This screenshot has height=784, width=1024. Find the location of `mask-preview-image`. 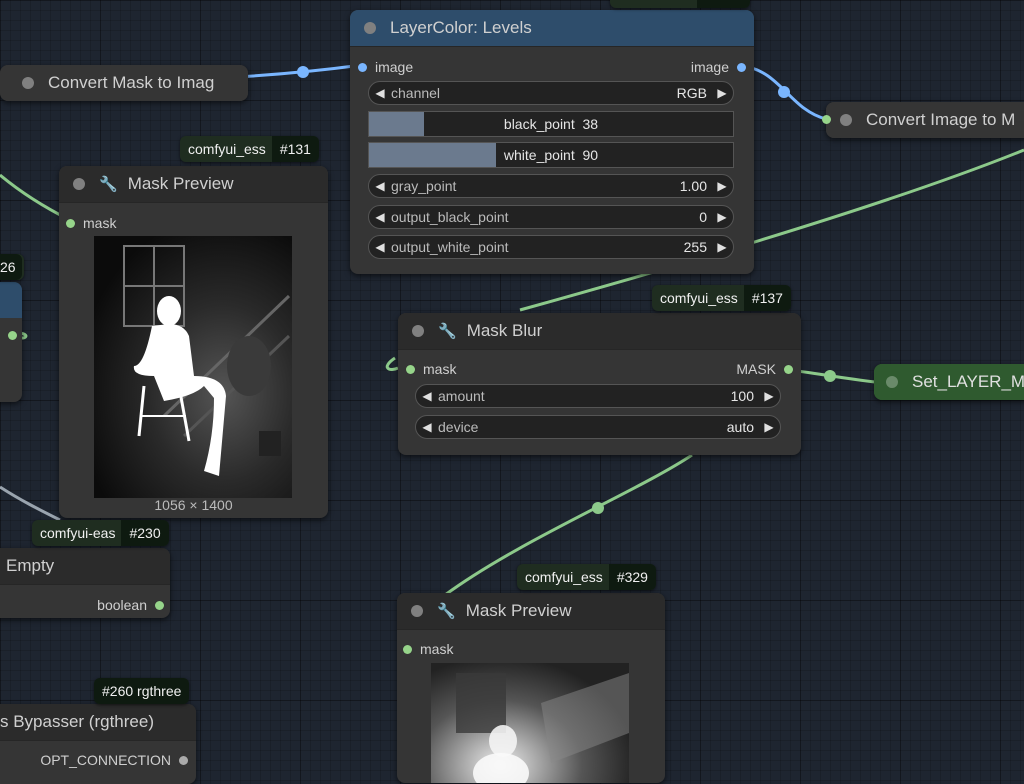

mask-preview-image is located at coordinates (193, 367).